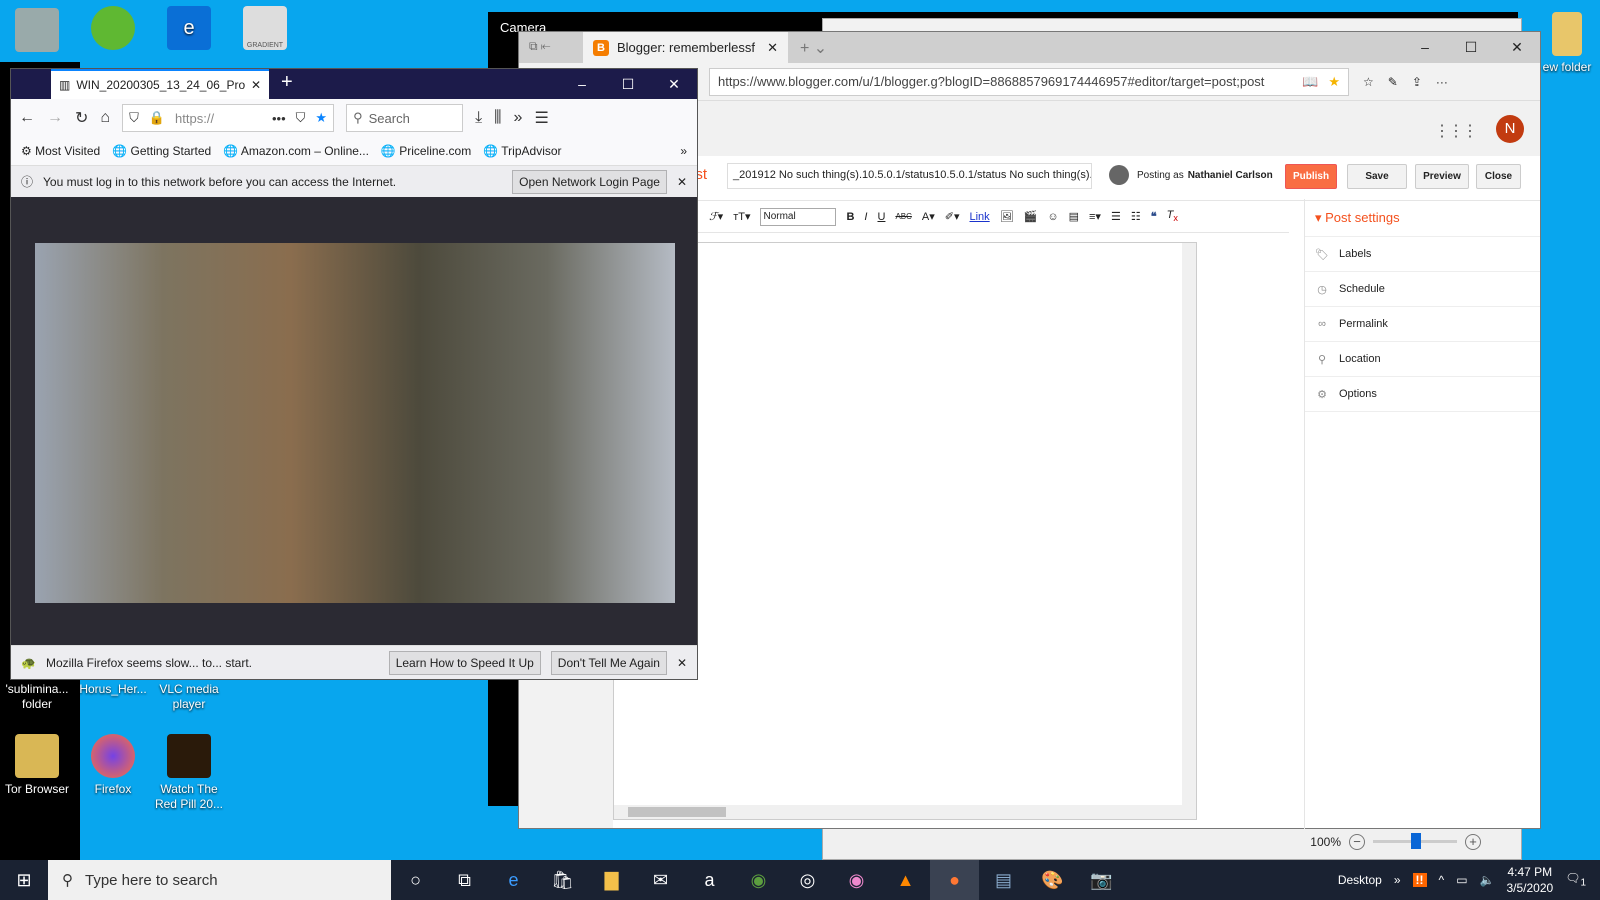 Image resolution: width=1600 pixels, height=900 pixels. I want to click on alert-app-icon: !!, so click(1419, 880).